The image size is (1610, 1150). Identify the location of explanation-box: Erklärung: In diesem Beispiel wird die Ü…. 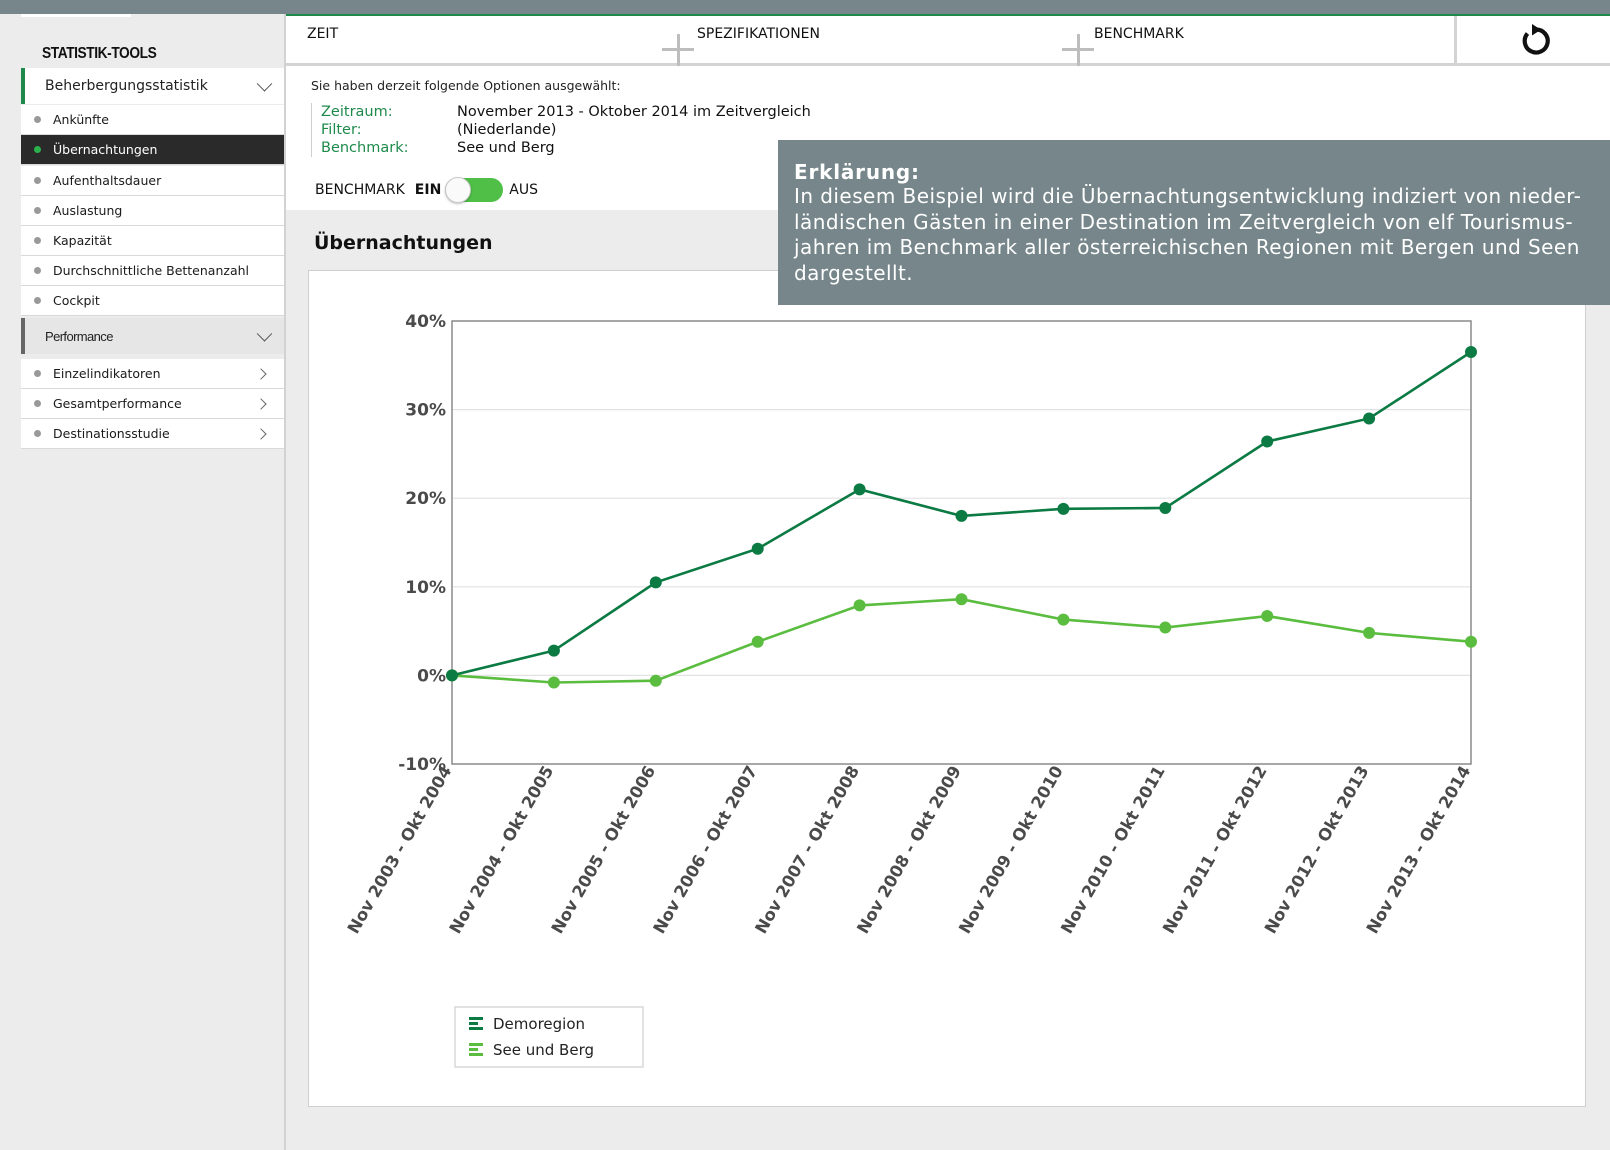
(1194, 222).